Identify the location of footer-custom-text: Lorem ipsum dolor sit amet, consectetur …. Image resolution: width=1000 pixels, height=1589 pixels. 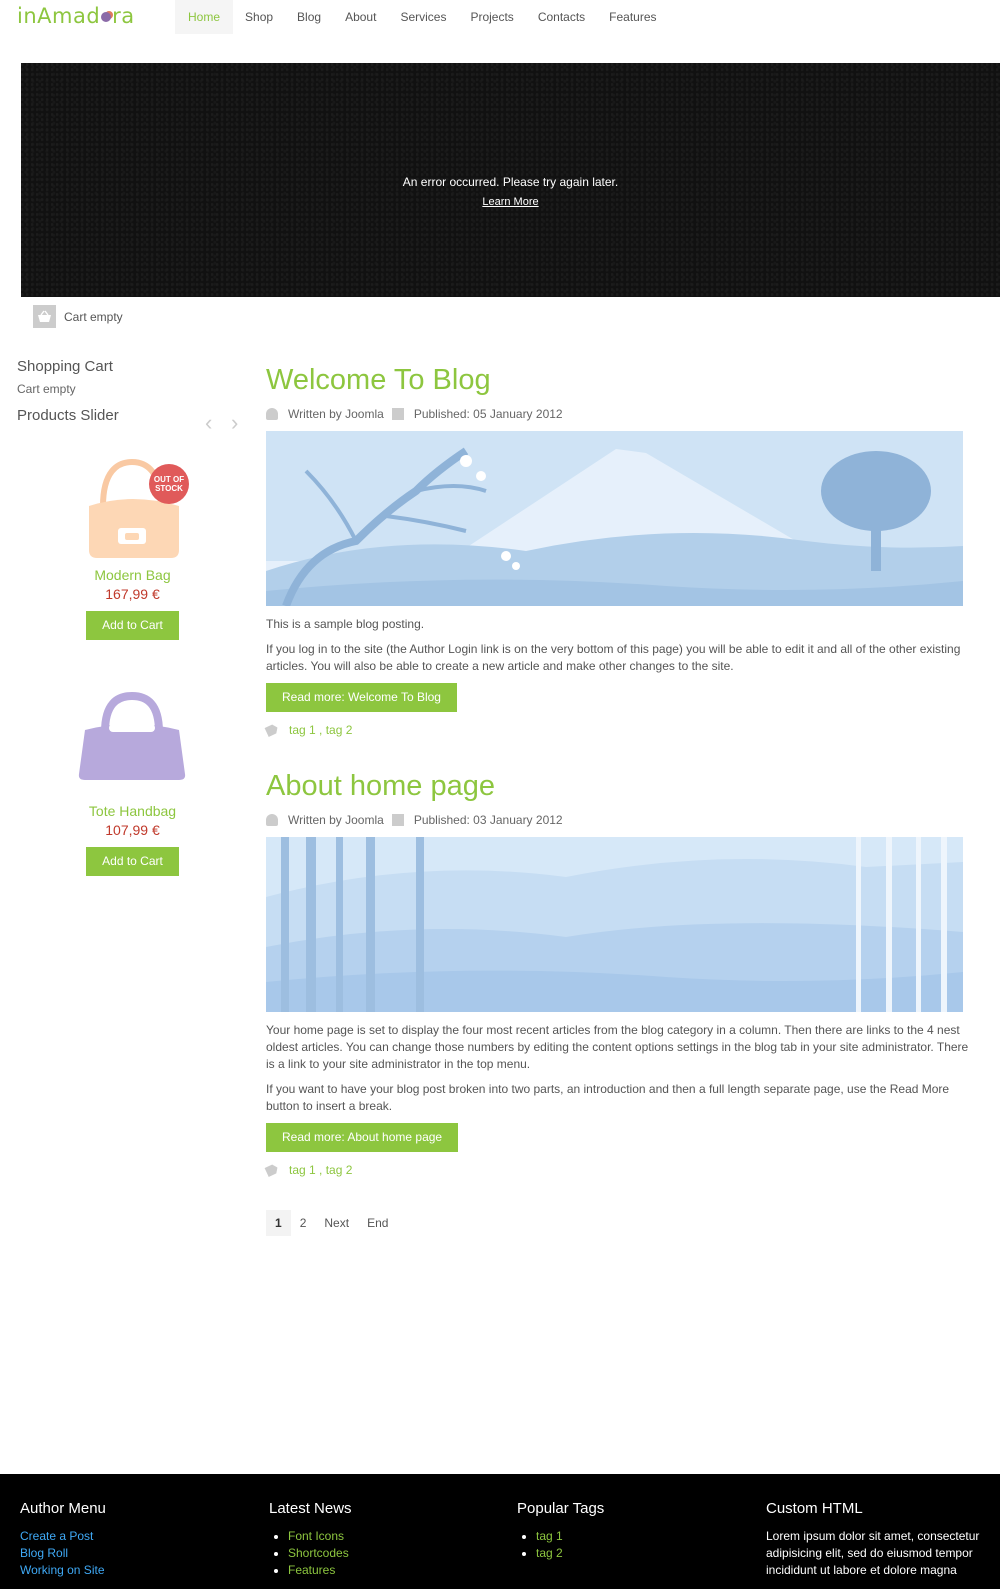
(873, 1553).